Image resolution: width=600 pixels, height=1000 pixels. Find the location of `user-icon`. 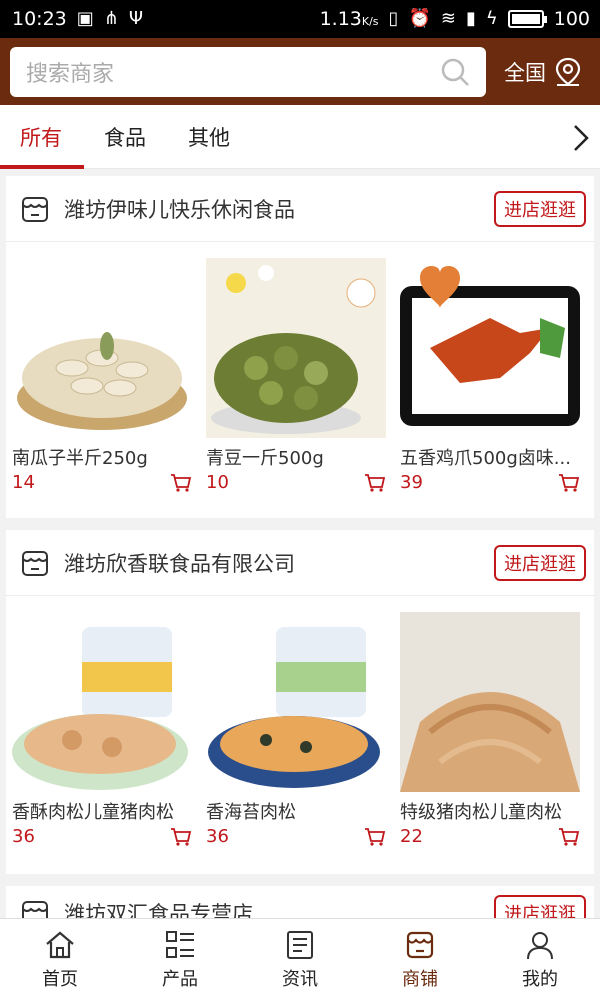

user-icon is located at coordinates (540, 946).